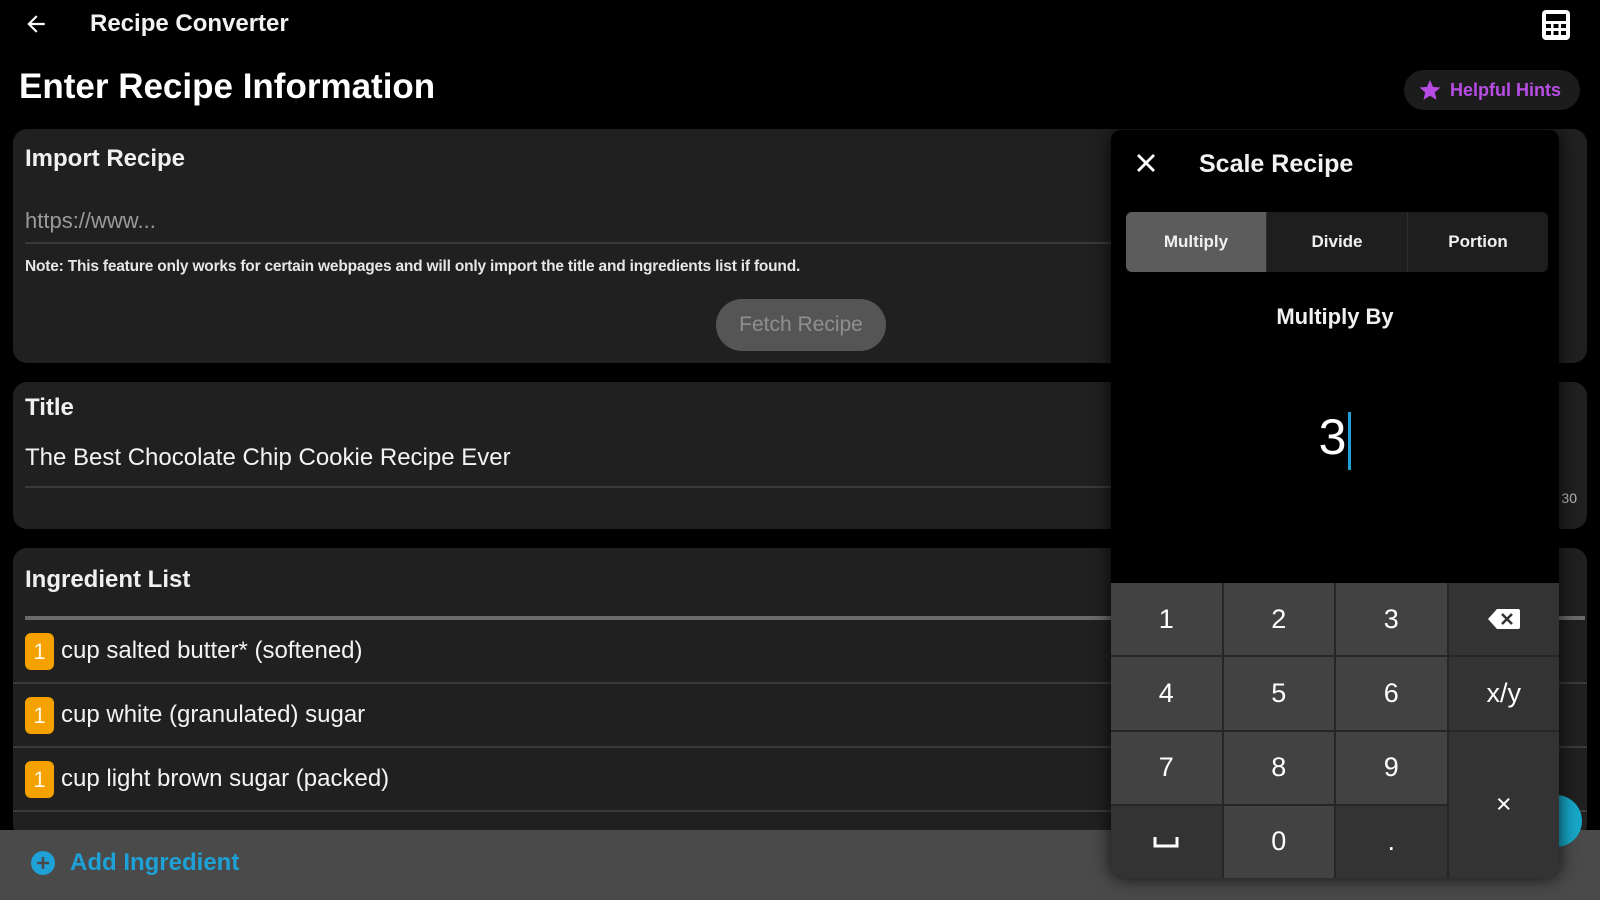 The width and height of the screenshot is (1600, 900). I want to click on calculator-button, so click(1556, 25).